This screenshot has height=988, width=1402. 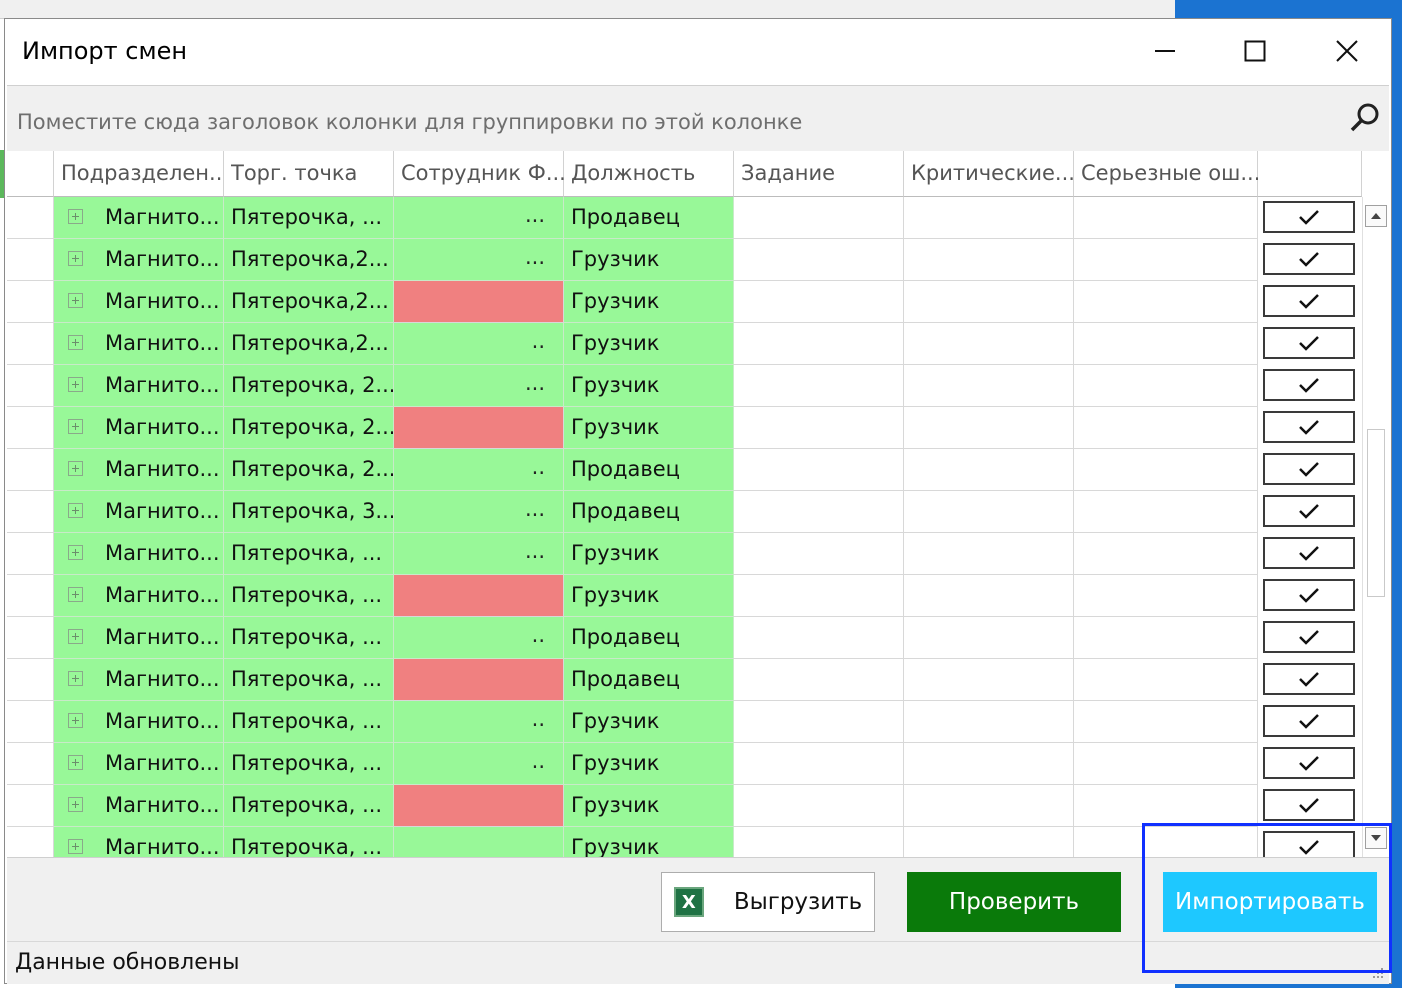 I want to click on import-button: Импортировать, so click(x=1270, y=902).